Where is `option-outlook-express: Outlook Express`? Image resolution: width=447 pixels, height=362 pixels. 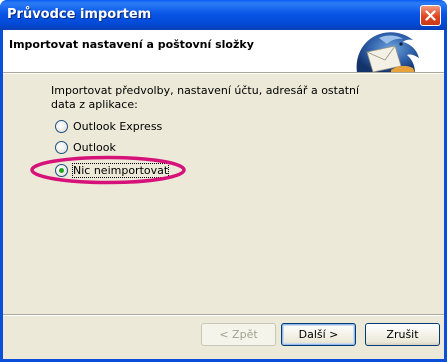 option-outlook-express: Outlook Express is located at coordinates (108, 126).